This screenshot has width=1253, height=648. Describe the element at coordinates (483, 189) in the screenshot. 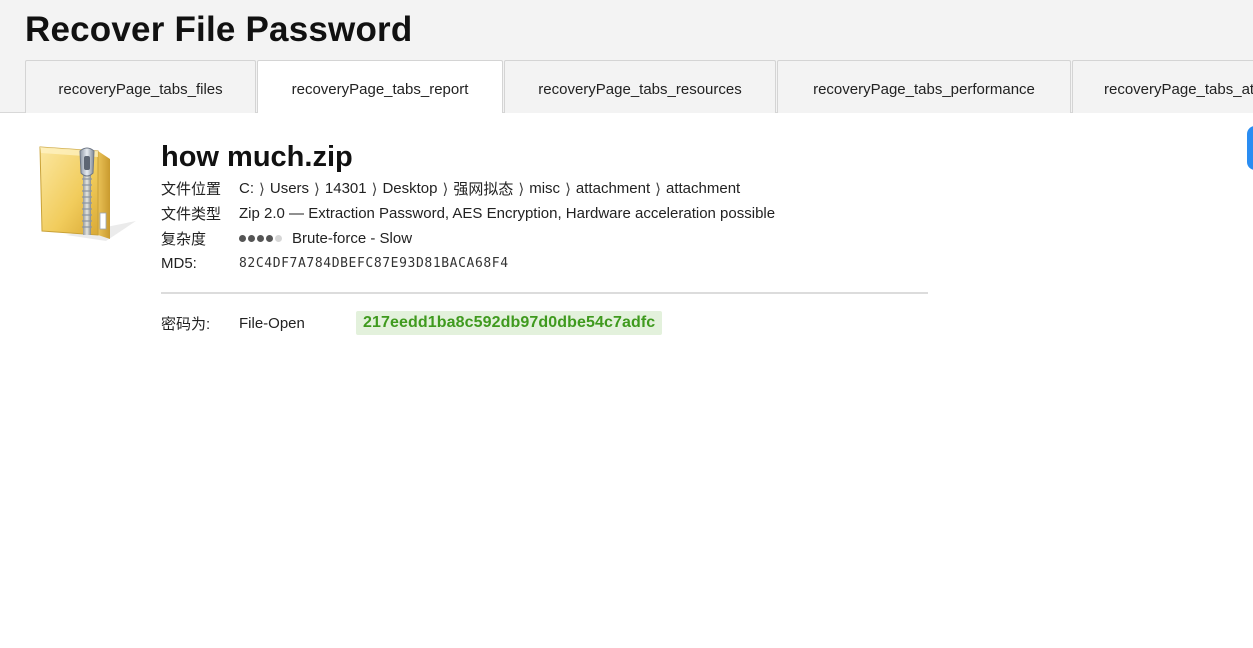

I see `path-segment: 强网拟态` at that location.